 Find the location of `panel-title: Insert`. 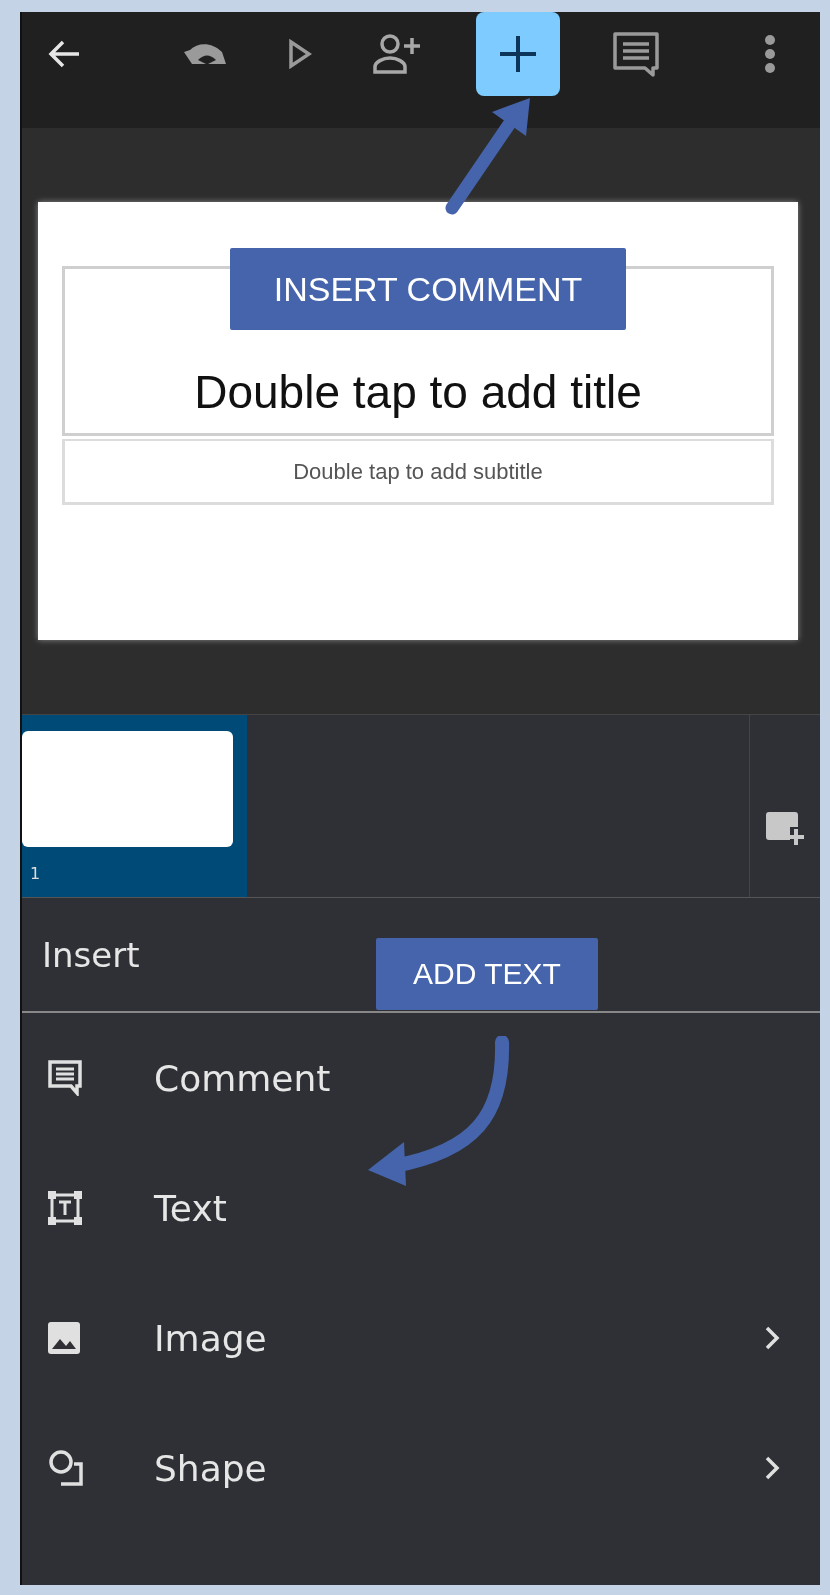

panel-title: Insert is located at coordinates (91, 954).